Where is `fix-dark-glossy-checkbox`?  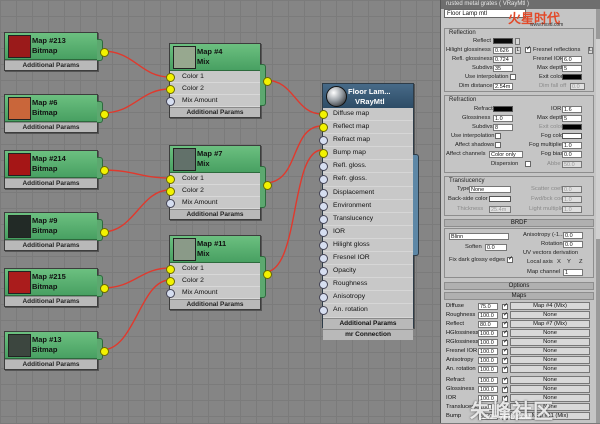 fix-dark-glossy-checkbox is located at coordinates (510, 259).